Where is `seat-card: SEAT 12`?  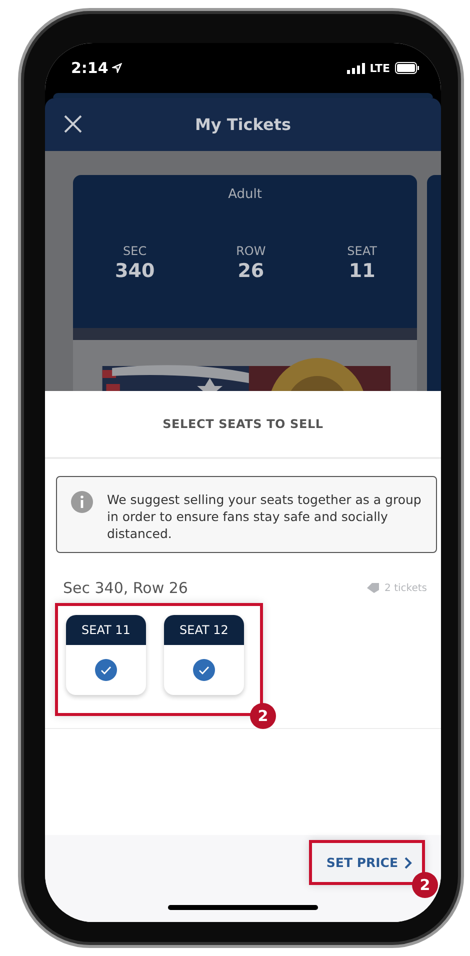
seat-card: SEAT 12 is located at coordinates (204, 655).